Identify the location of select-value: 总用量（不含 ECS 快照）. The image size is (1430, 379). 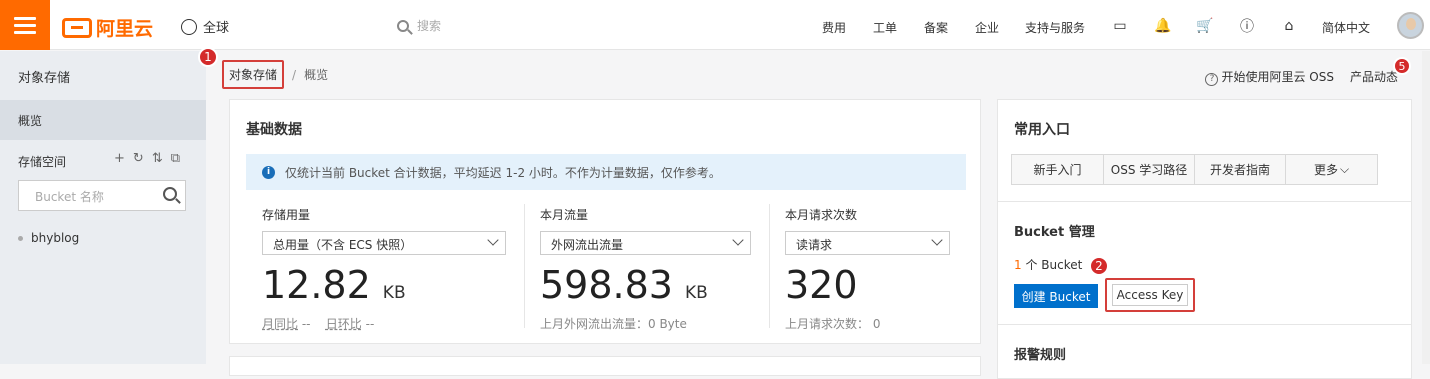
(343, 245).